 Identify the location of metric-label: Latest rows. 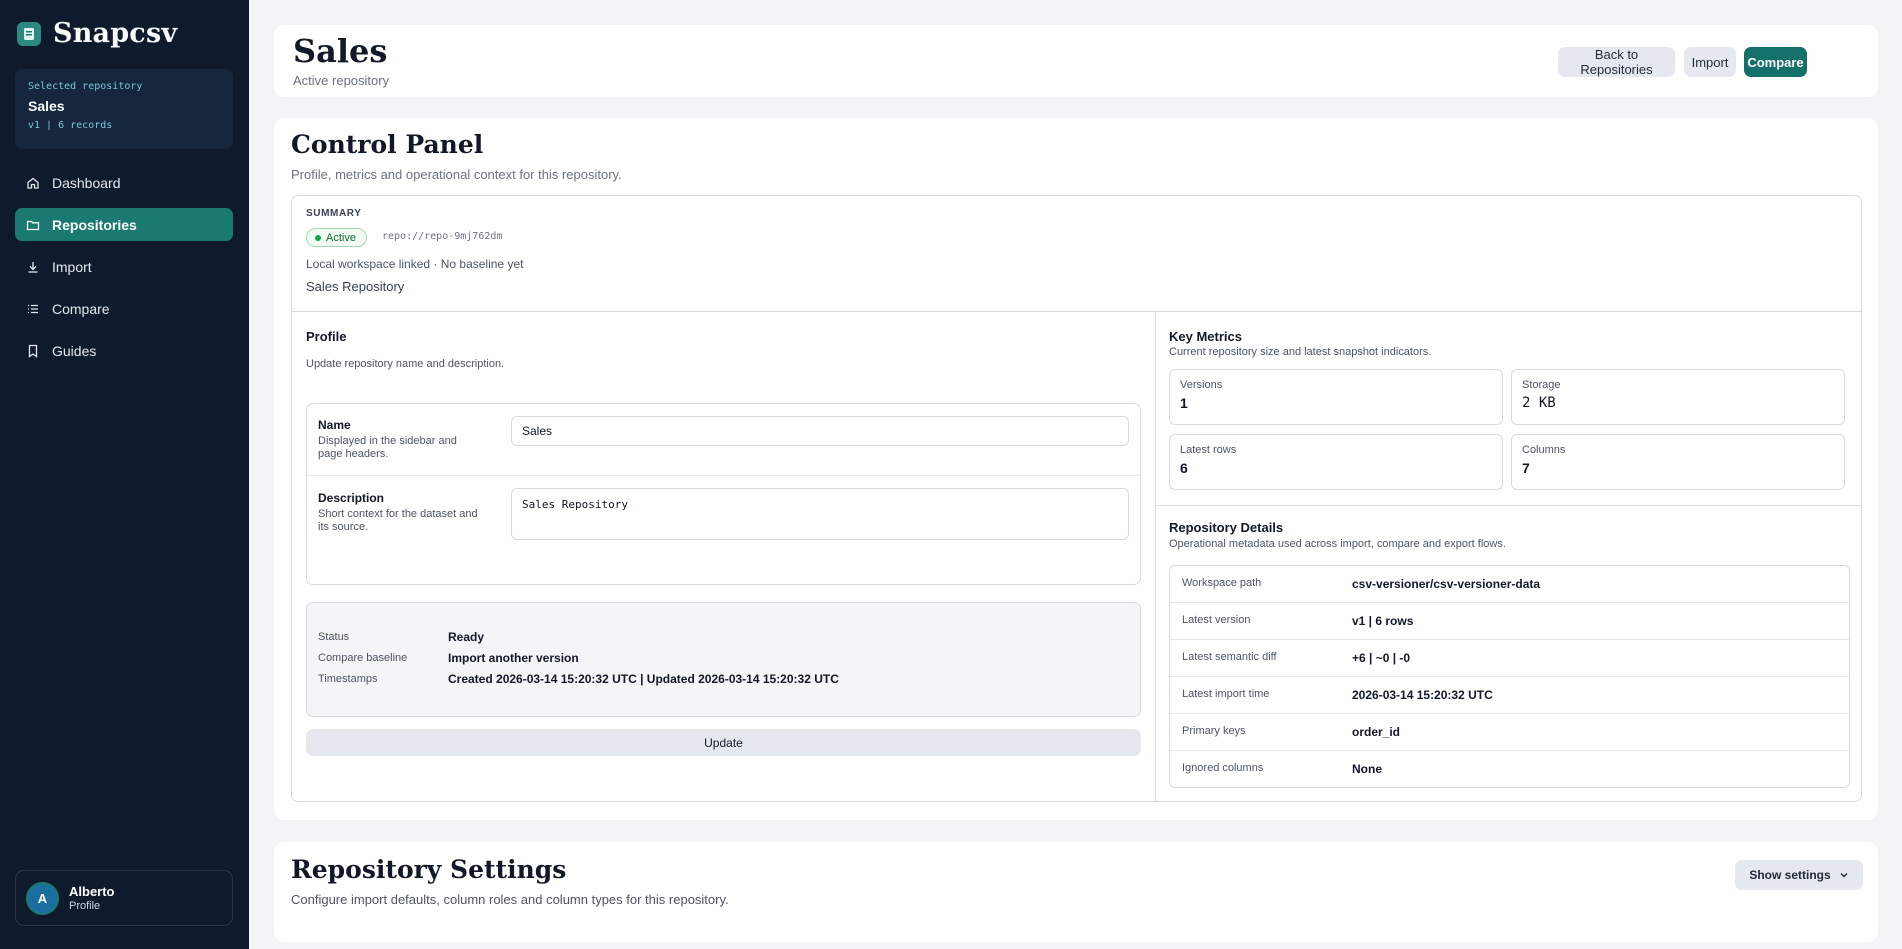
(1208, 450).